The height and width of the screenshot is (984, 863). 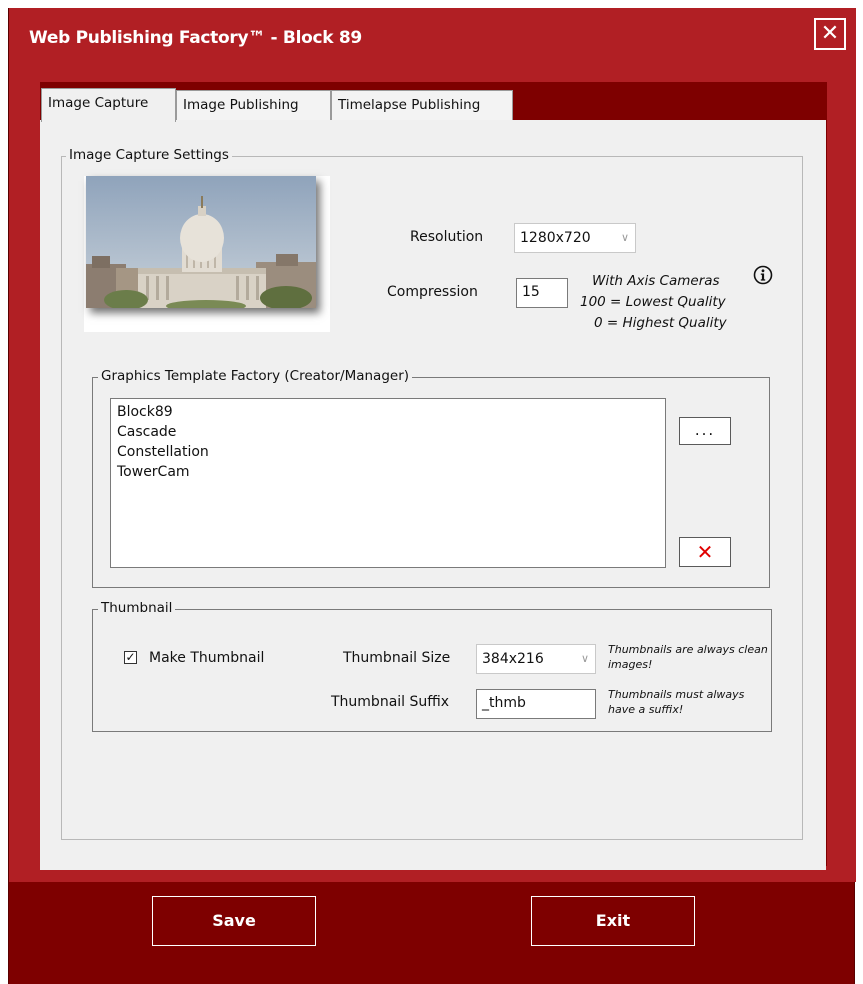 What do you see at coordinates (149, 155) in the screenshot?
I see `group-label: Image Capture Settings` at bounding box center [149, 155].